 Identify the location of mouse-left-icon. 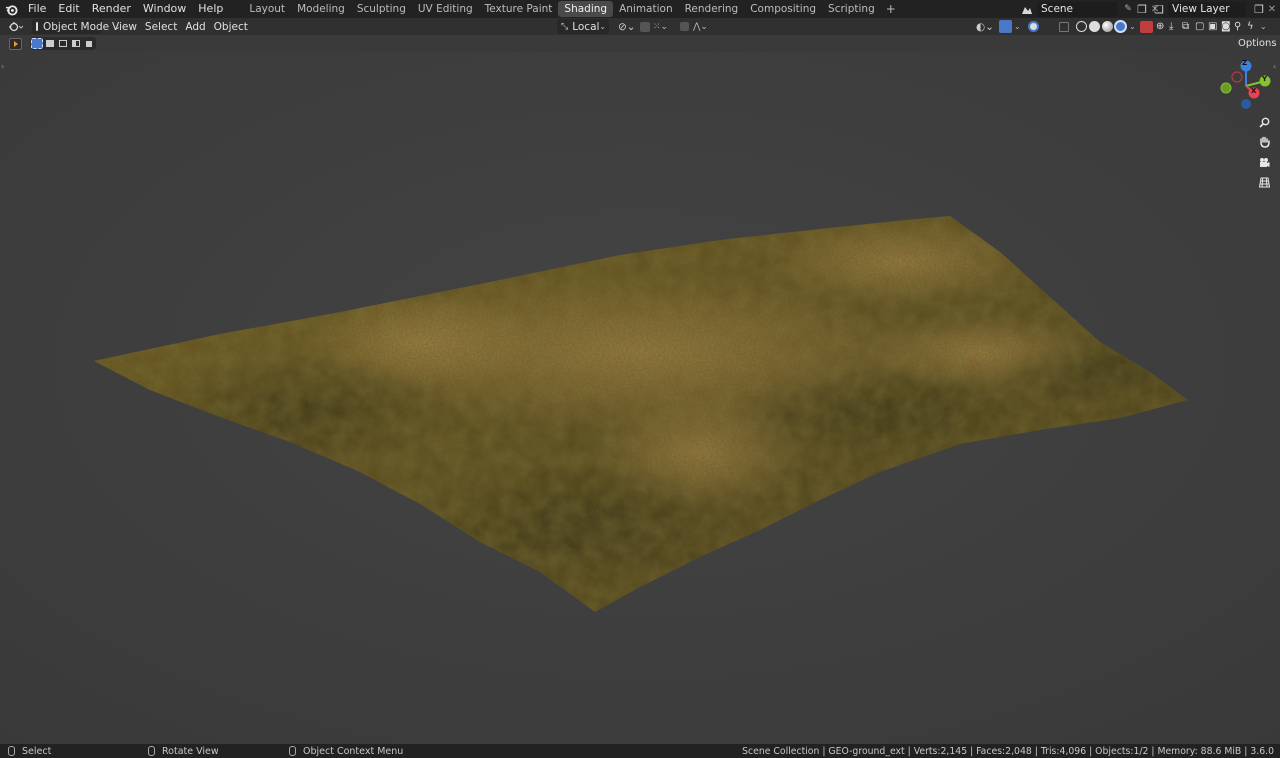
(11, 751).